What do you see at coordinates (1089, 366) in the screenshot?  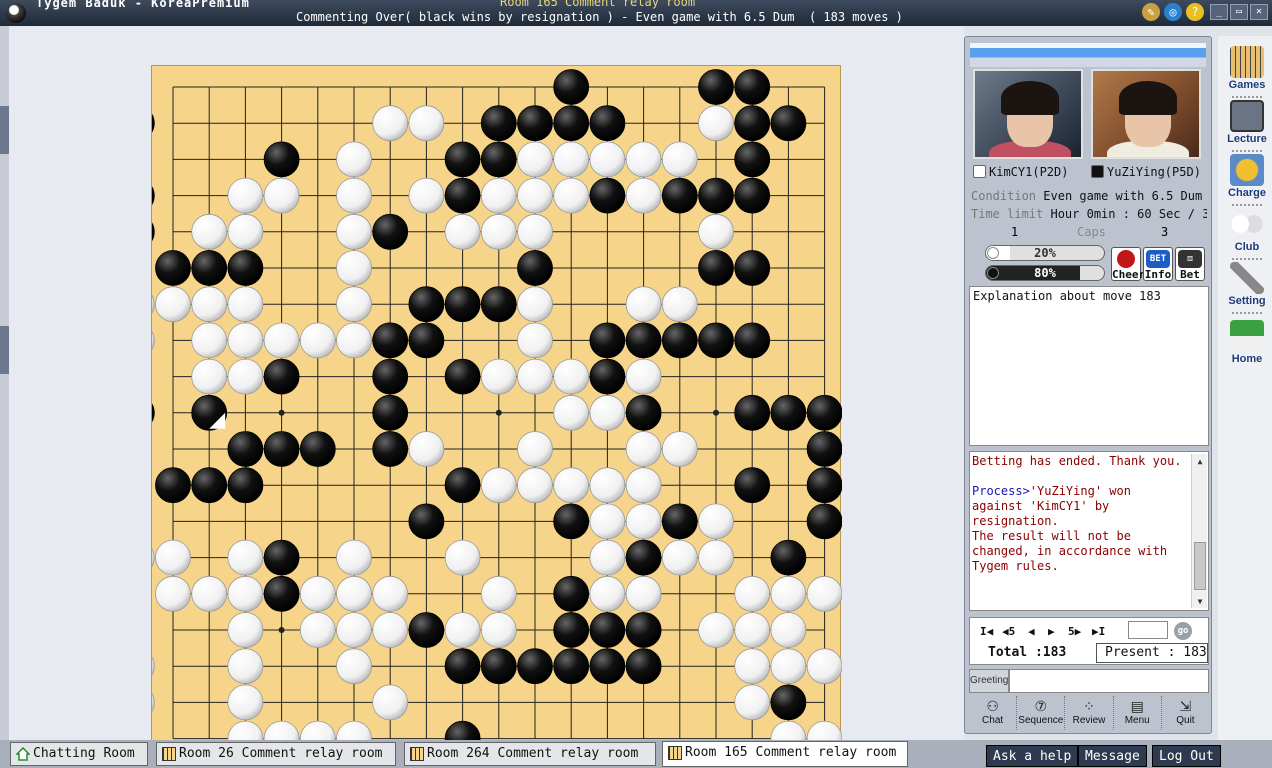 I see `move-explanation: Explanation about move 183` at bounding box center [1089, 366].